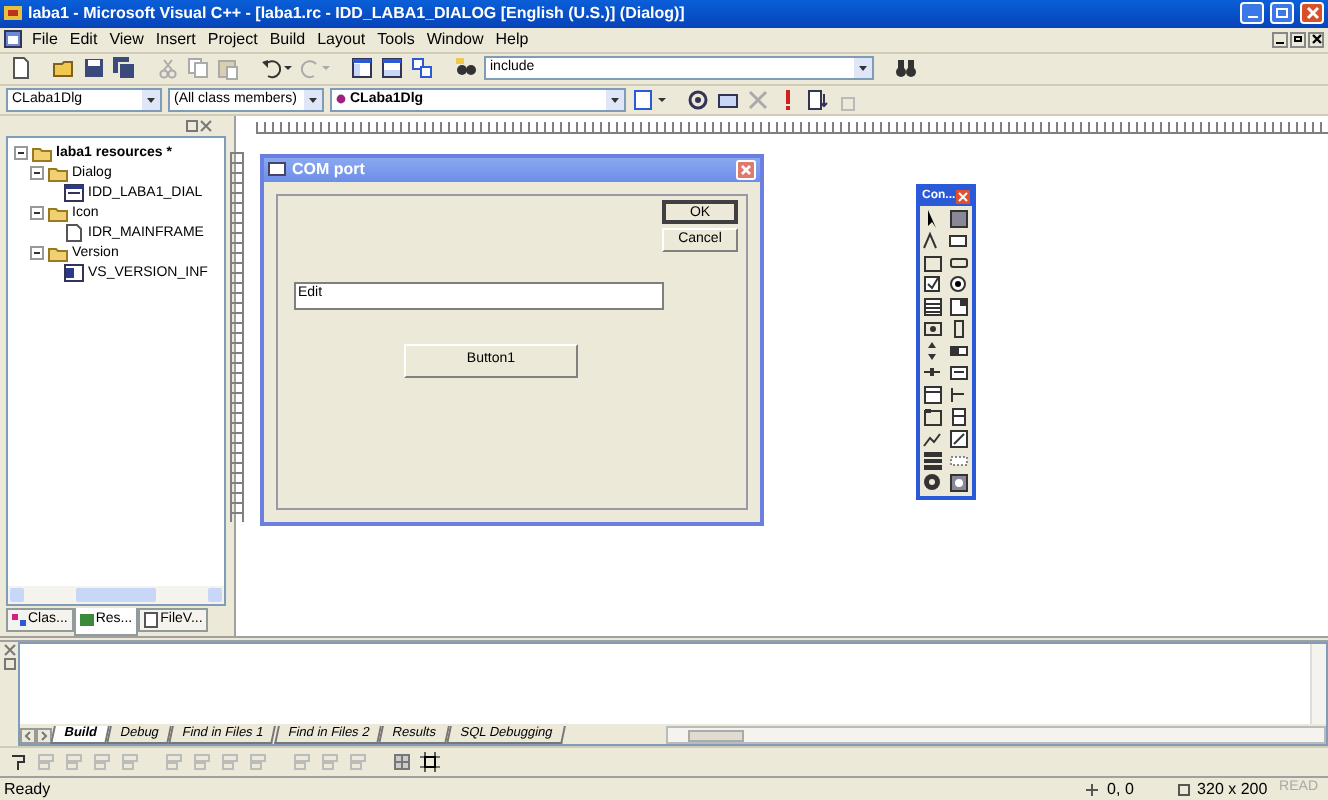 The image size is (1328, 800). What do you see at coordinates (818, 99) in the screenshot?
I see `step-into-icon` at bounding box center [818, 99].